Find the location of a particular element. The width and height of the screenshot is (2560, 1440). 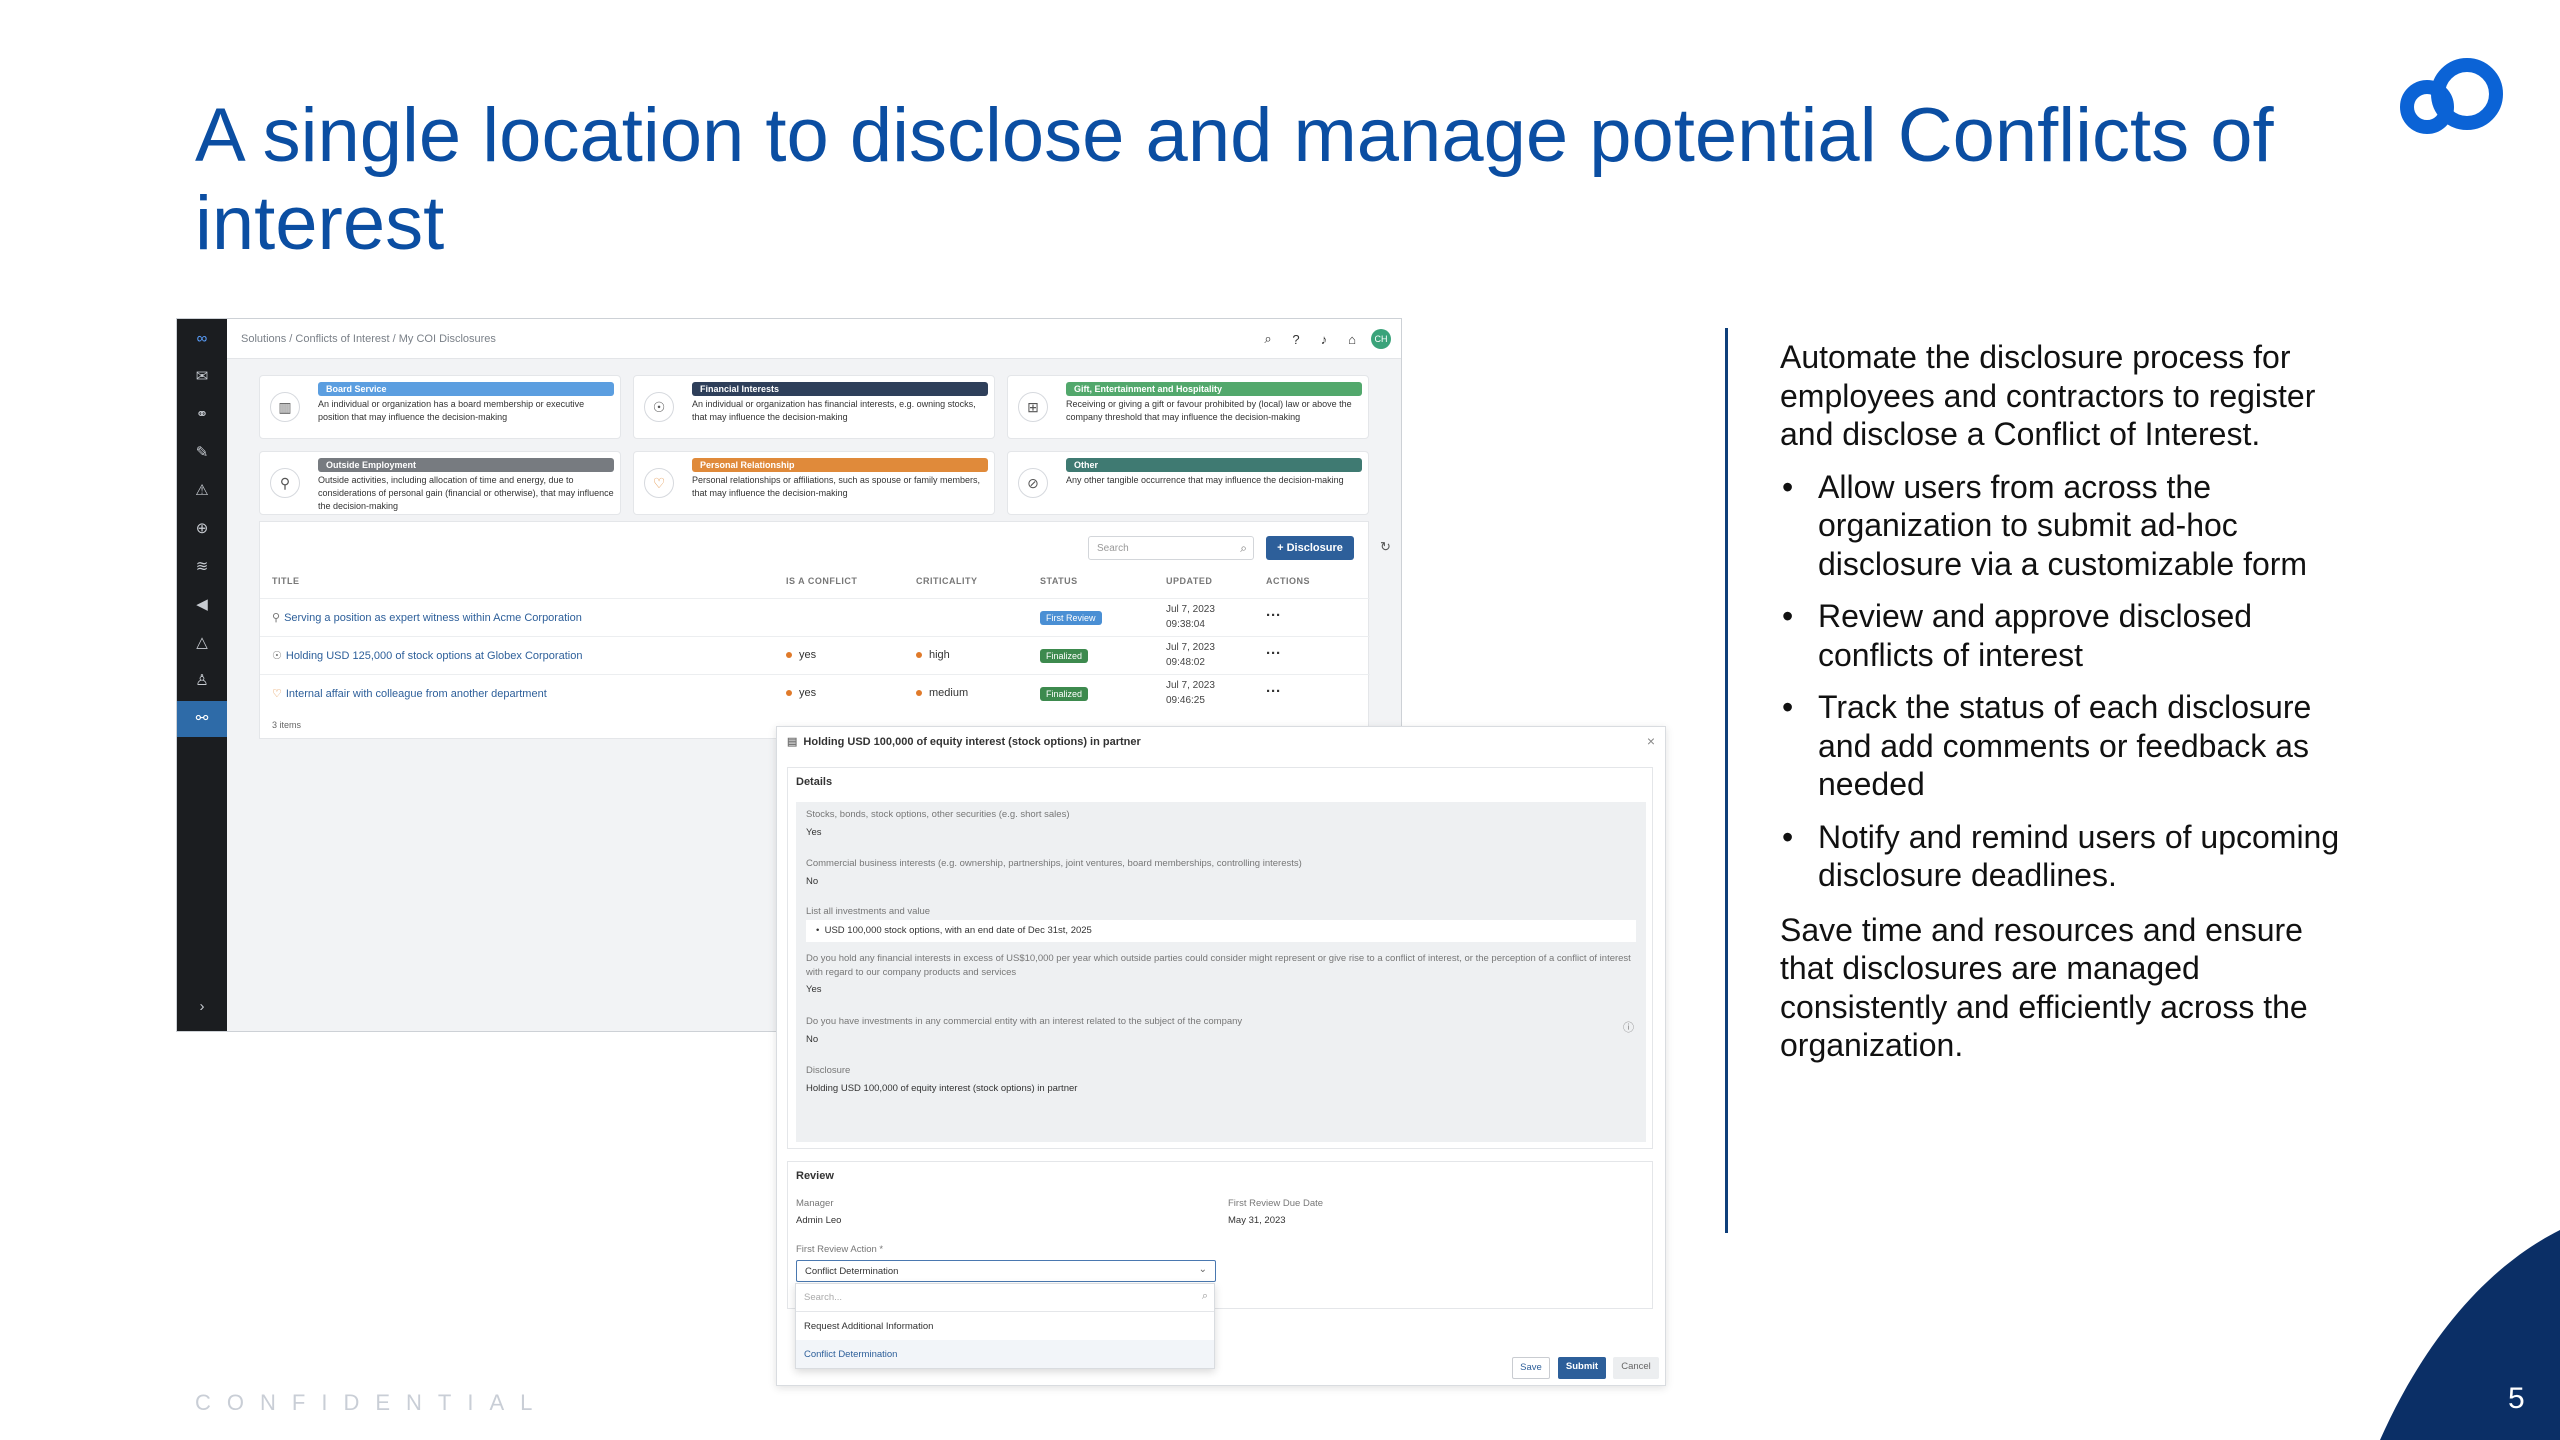

mail-icon: ✉ is located at coordinates (202, 377).